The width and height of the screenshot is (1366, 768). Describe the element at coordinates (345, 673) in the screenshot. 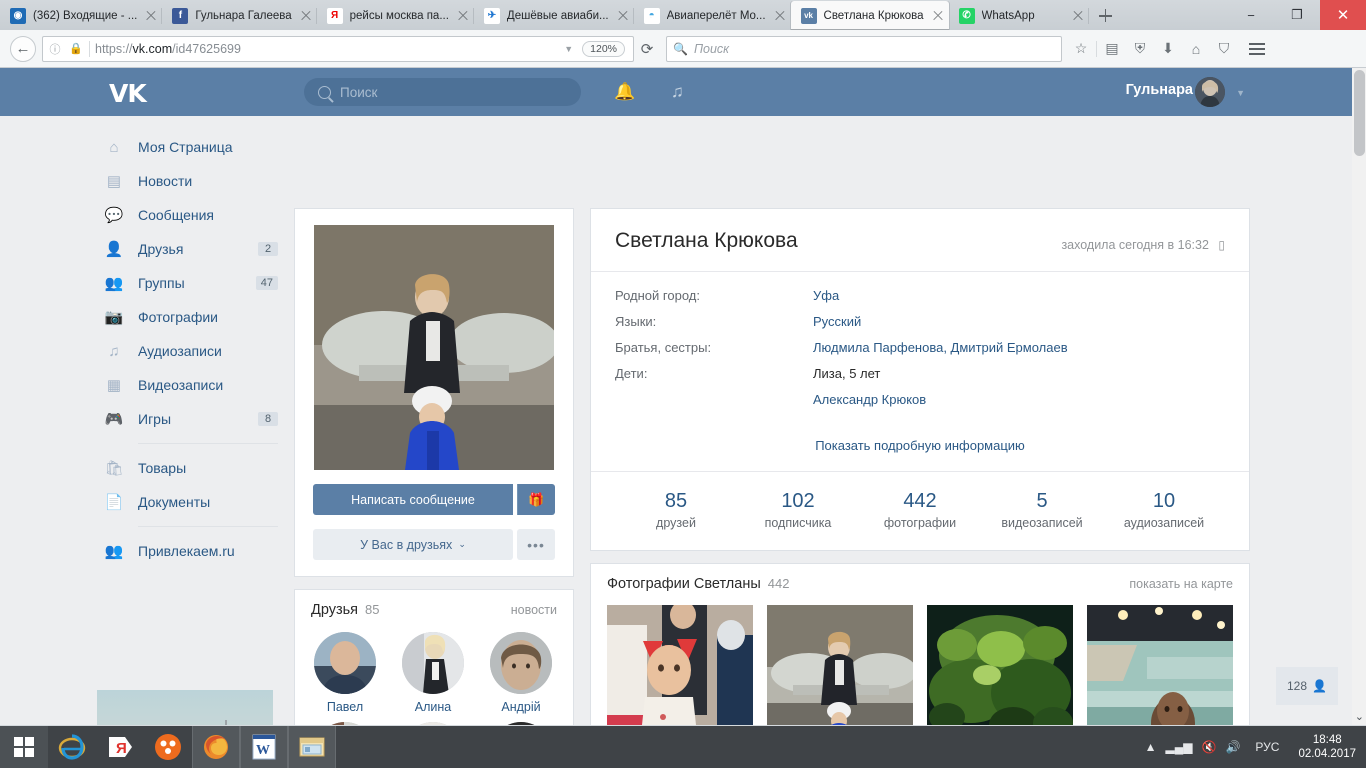

I see `friend-item: Павел` at that location.